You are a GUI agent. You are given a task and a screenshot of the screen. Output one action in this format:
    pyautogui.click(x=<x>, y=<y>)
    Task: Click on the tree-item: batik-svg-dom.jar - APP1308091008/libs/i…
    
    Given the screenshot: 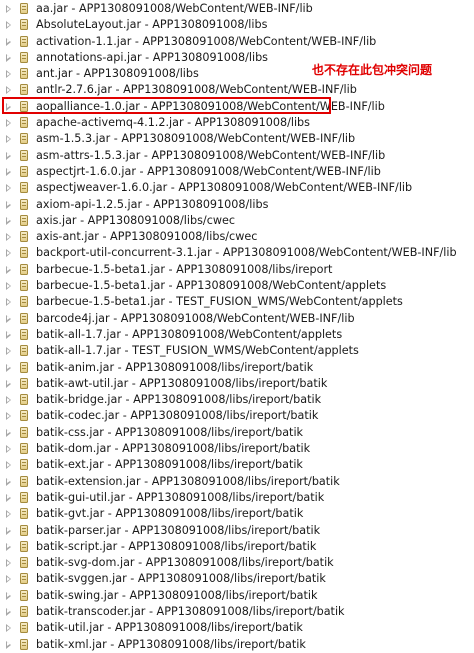 What is the action you would take?
    pyautogui.click(x=237, y=563)
    